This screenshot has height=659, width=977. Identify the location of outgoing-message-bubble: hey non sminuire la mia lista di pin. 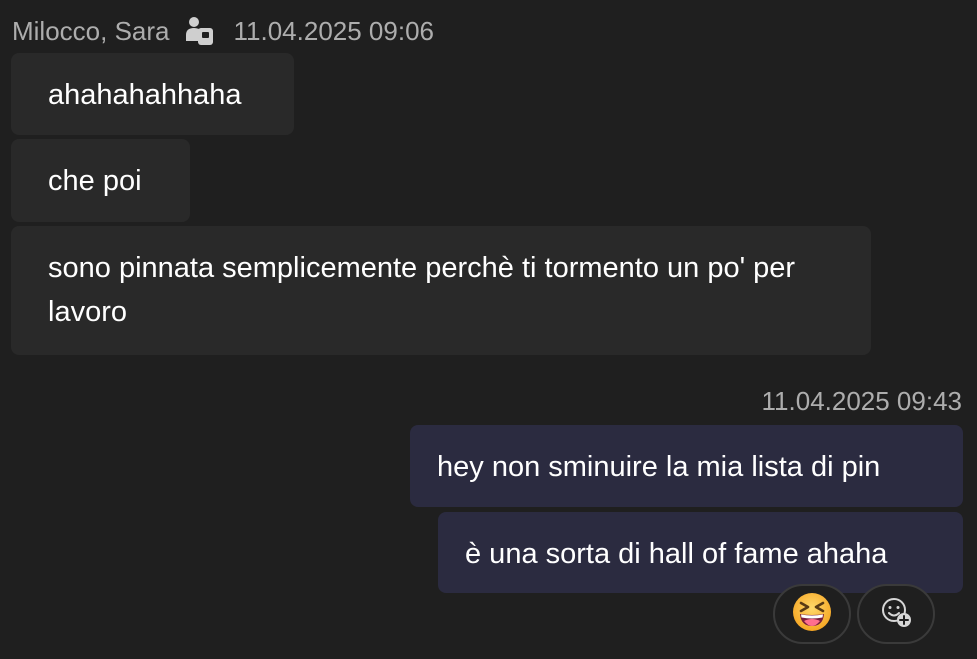
(686, 466).